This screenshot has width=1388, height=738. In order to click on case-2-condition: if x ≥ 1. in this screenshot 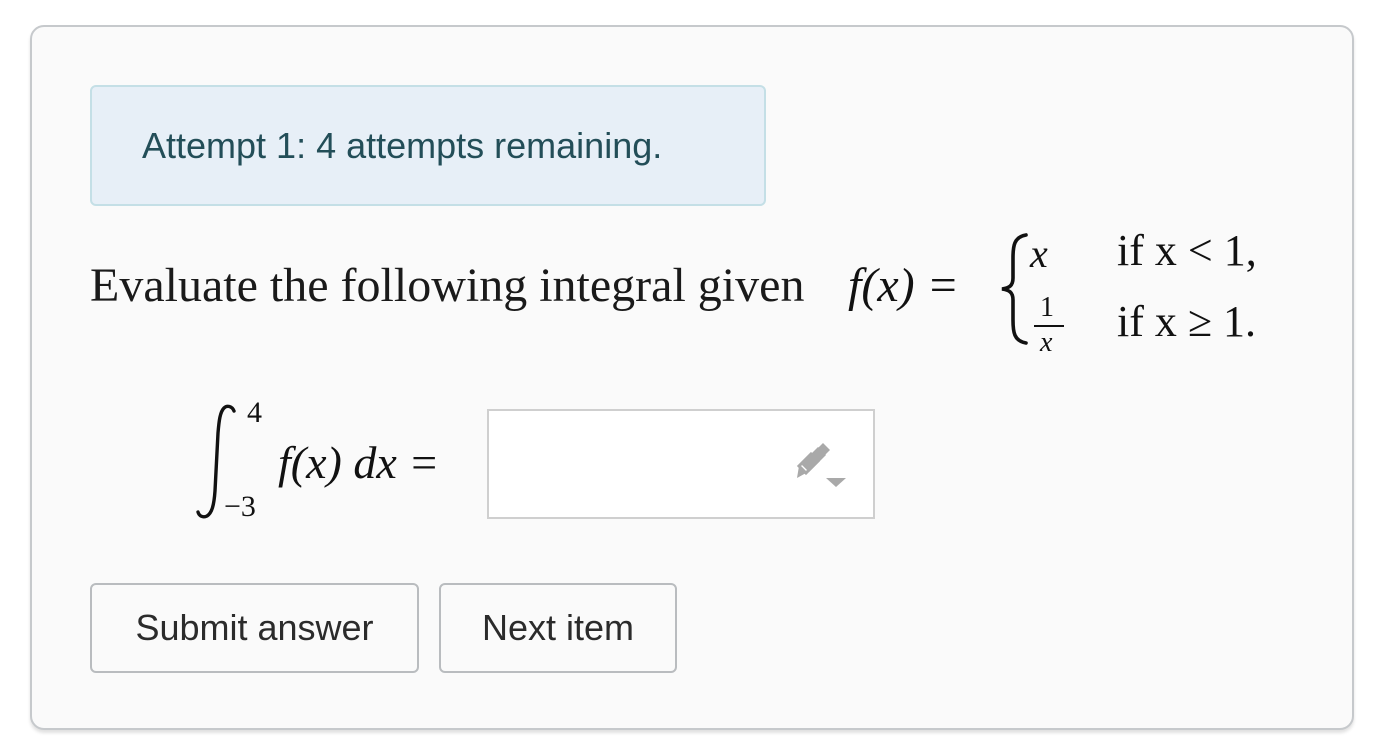, I will do `click(1187, 321)`.